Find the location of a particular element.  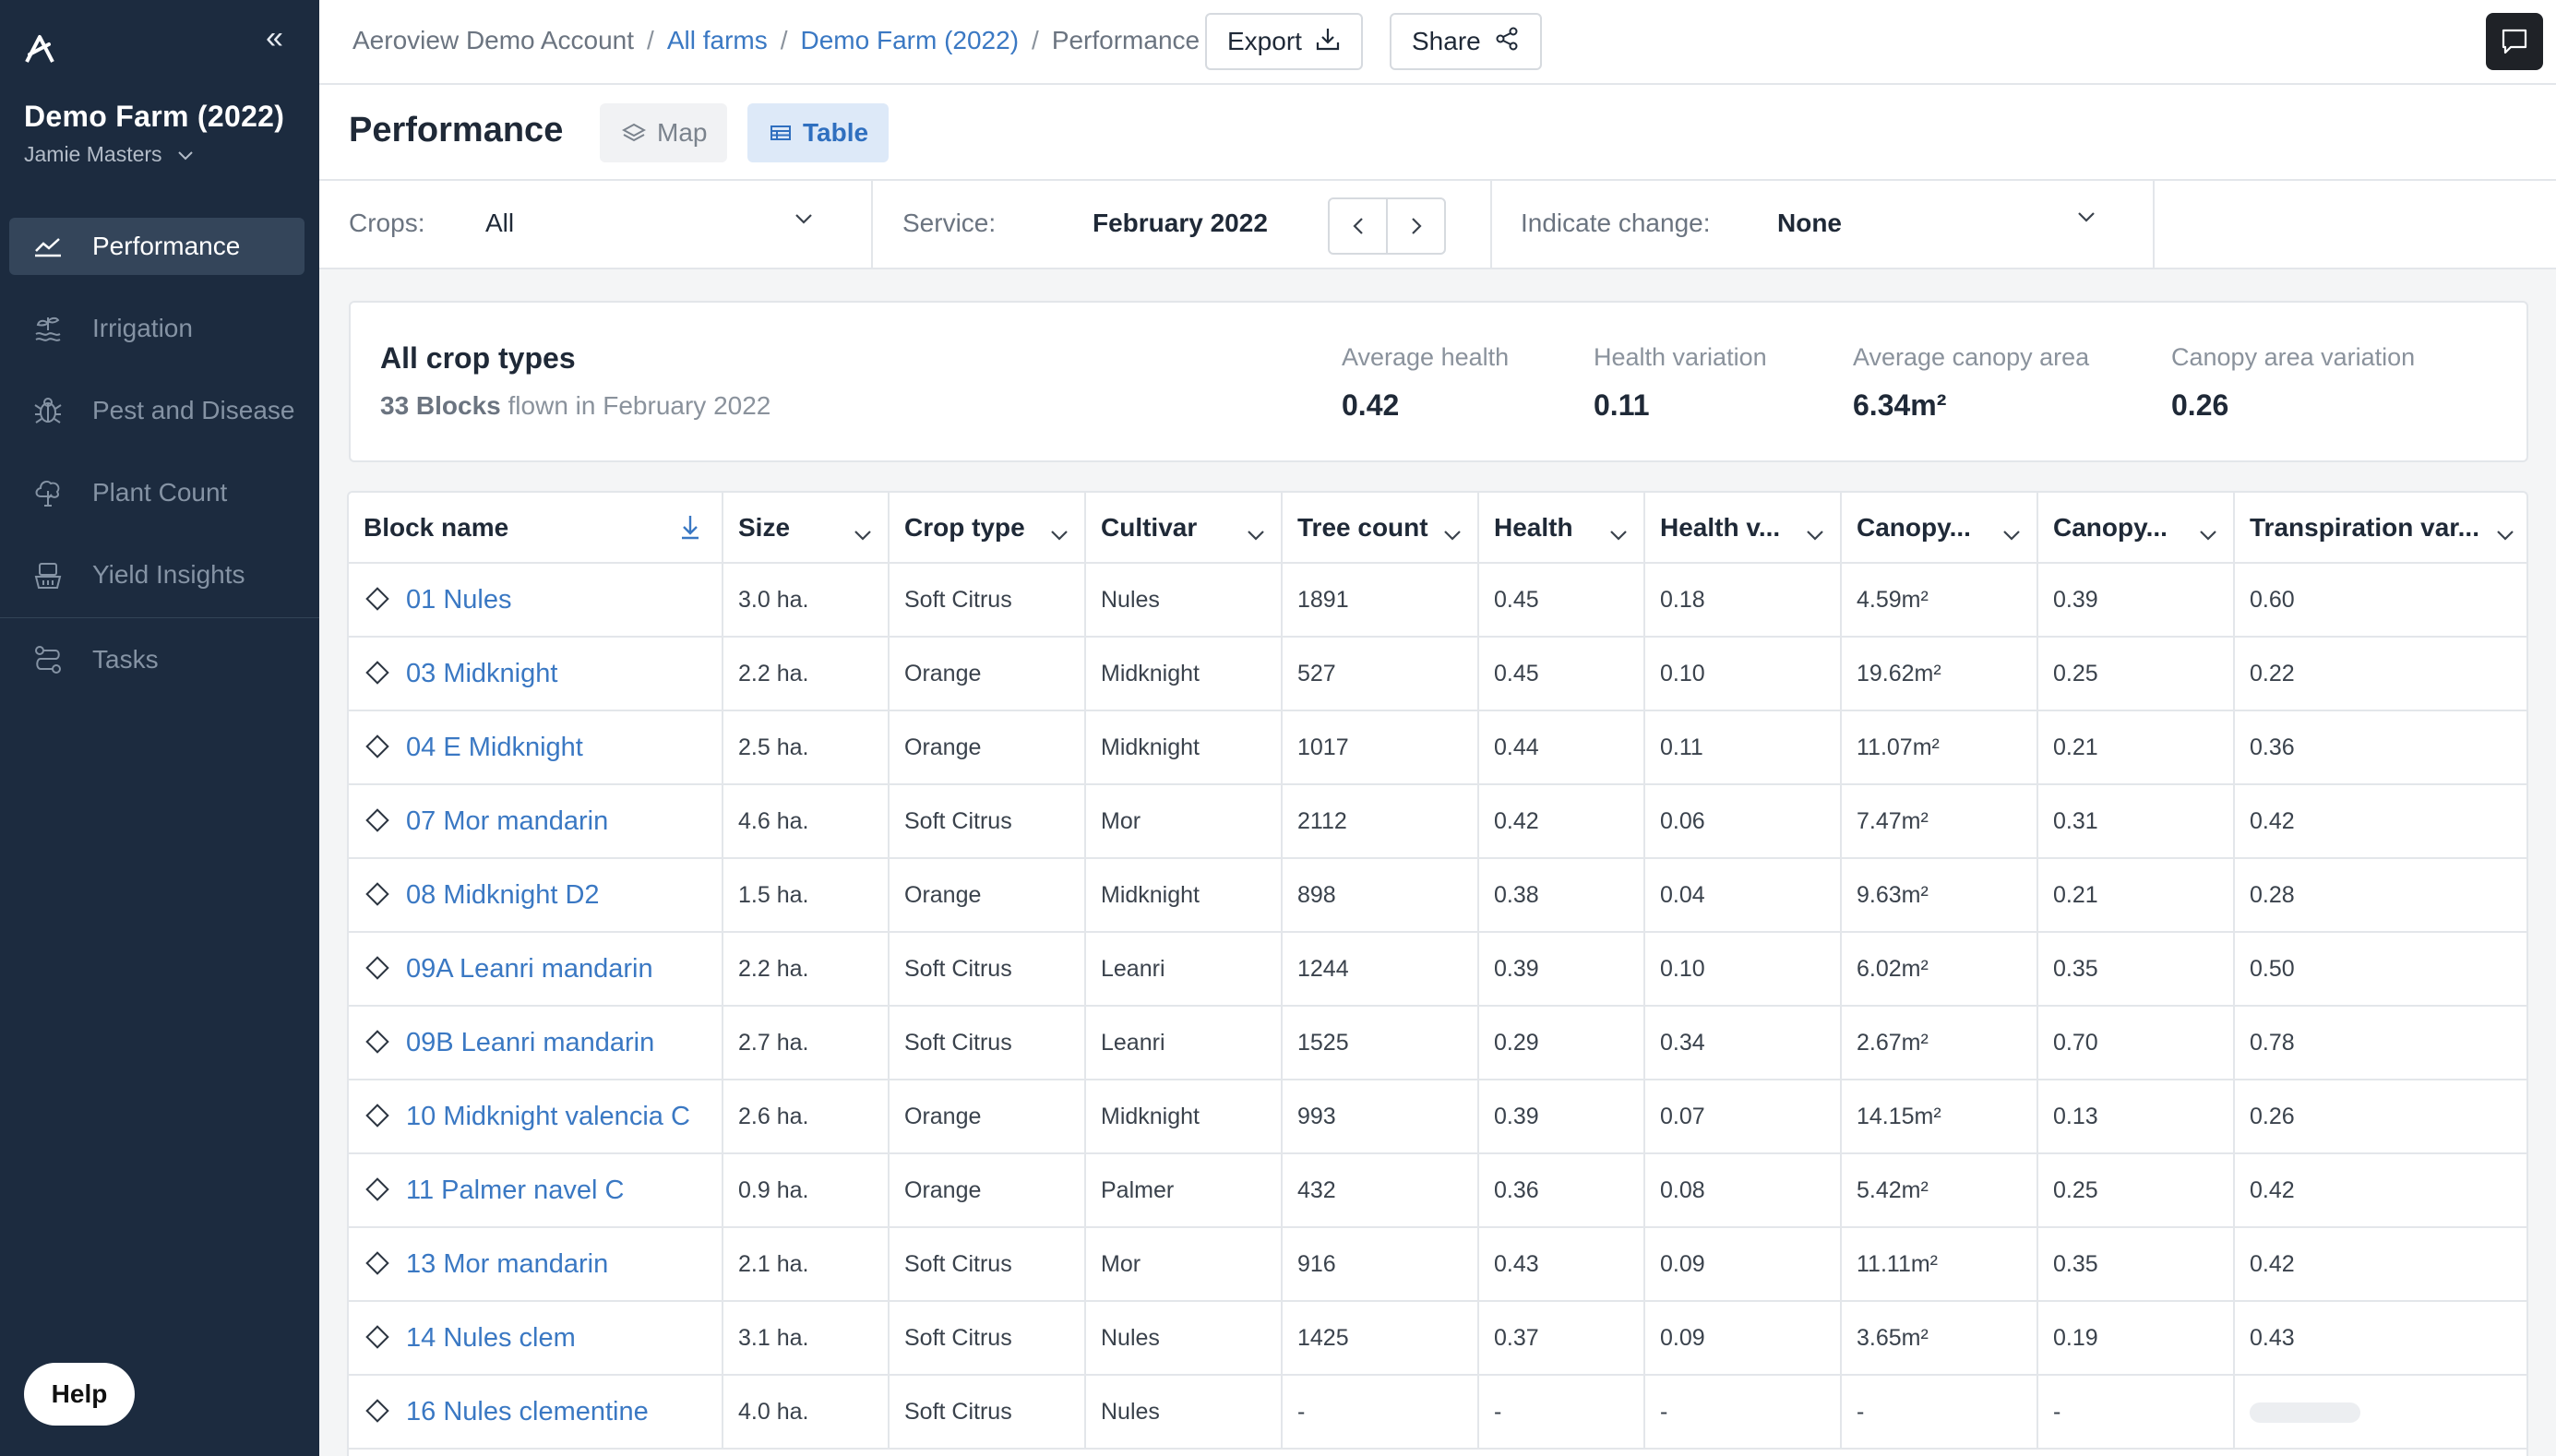

block-name-link: 01 Nules is located at coordinates (458, 600).